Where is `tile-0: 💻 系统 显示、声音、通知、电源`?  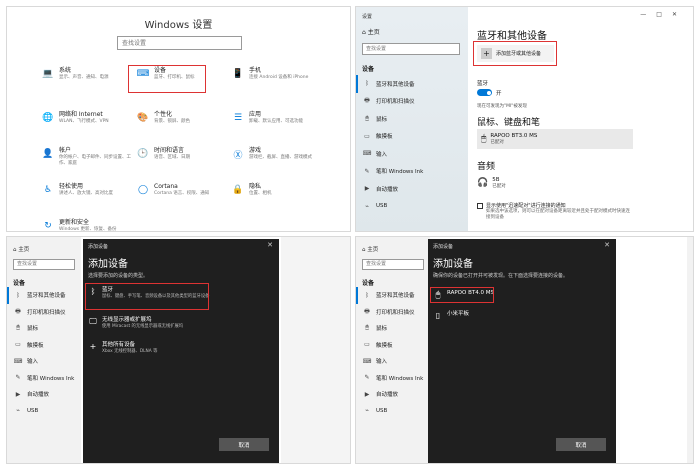 tile-0: 💻 系统 显示、声音、通知、电源 is located at coordinates (88, 81).